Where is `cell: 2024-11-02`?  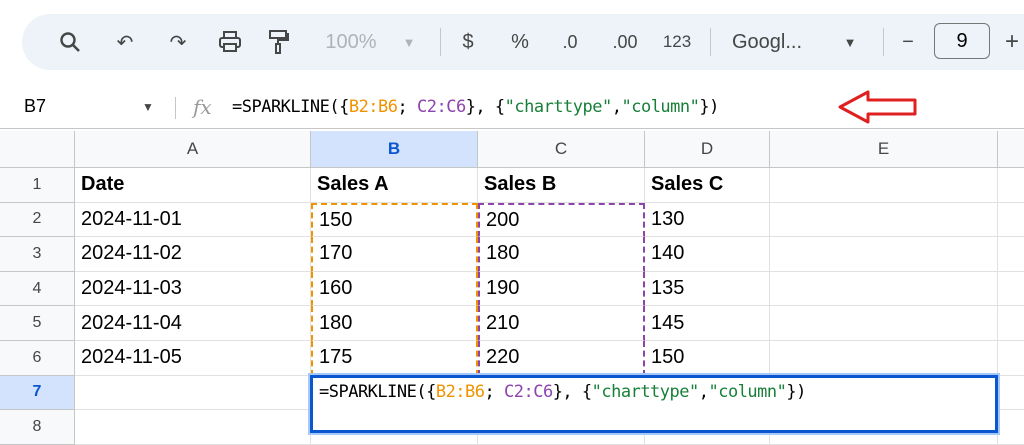 cell: 2024-11-02 is located at coordinates (193, 254).